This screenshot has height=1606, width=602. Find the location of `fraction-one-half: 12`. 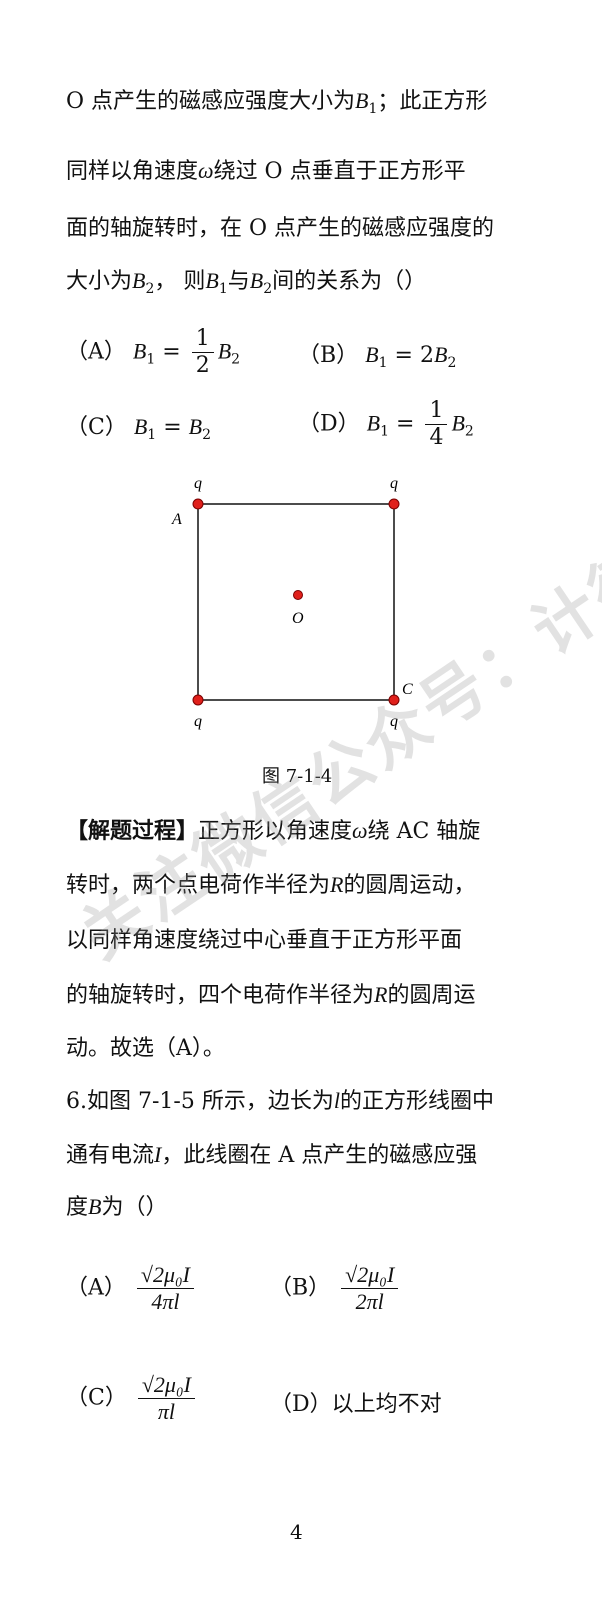

fraction-one-half: 12 is located at coordinates (202, 352).